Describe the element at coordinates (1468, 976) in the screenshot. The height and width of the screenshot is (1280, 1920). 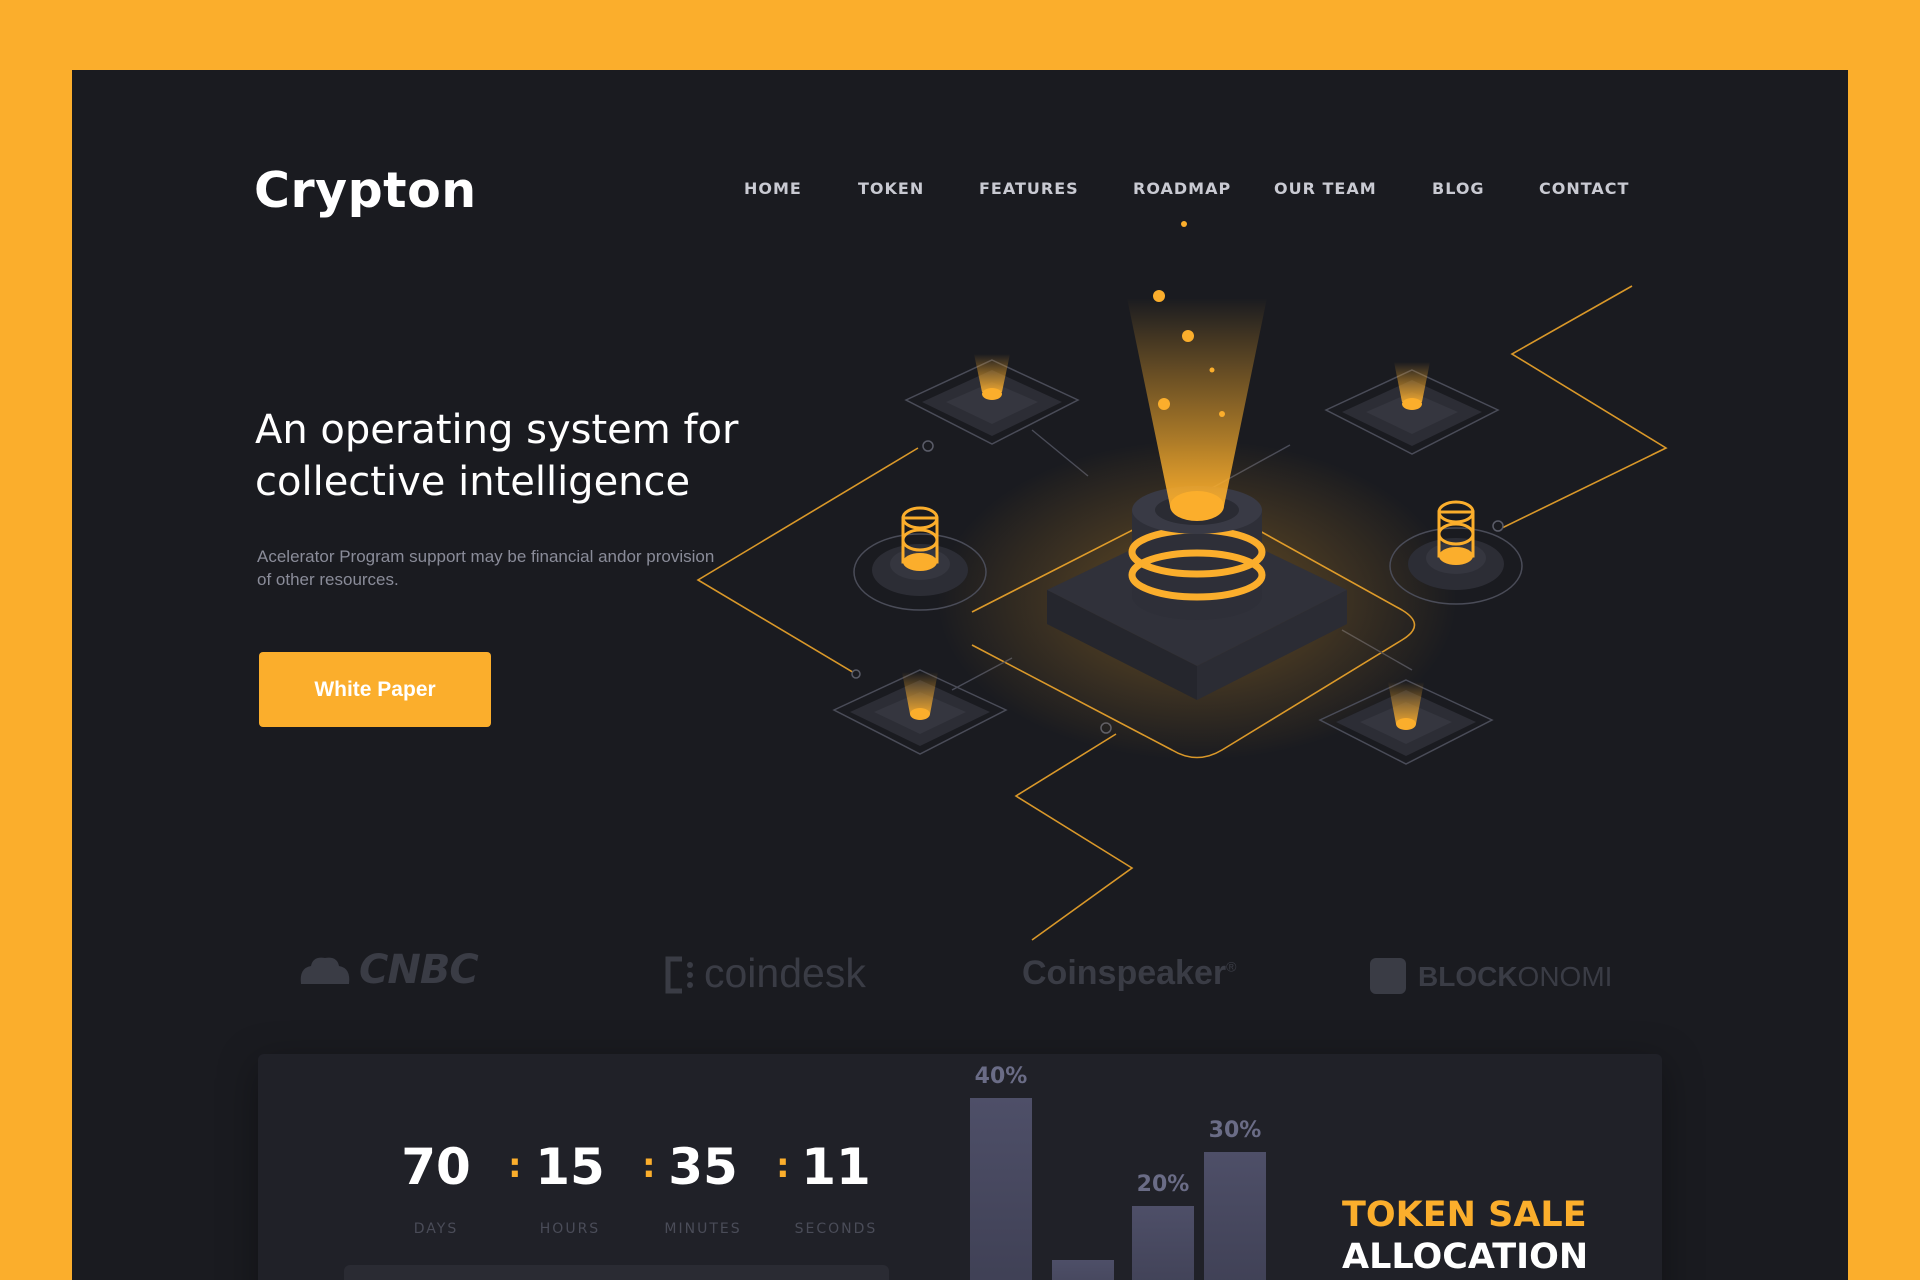
I see `partner-blockonomi-bold: BLOCK` at that location.